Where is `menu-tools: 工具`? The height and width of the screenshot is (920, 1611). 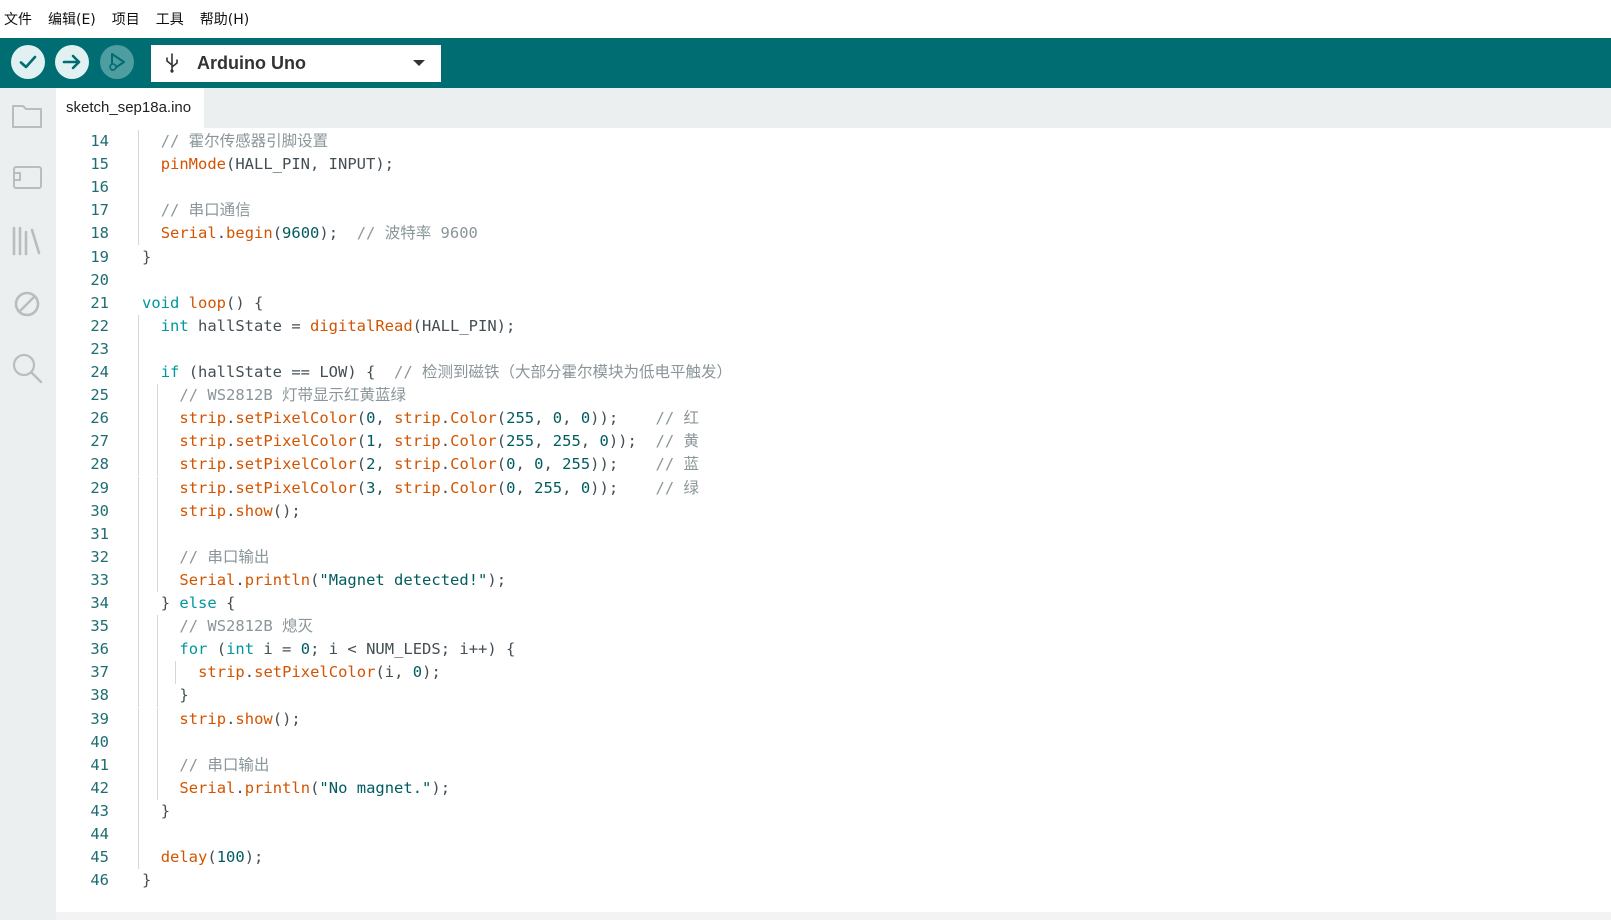
menu-tools: 工具 is located at coordinates (170, 19).